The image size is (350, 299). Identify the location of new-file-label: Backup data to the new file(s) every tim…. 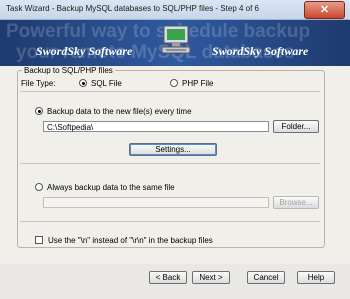
(119, 111).